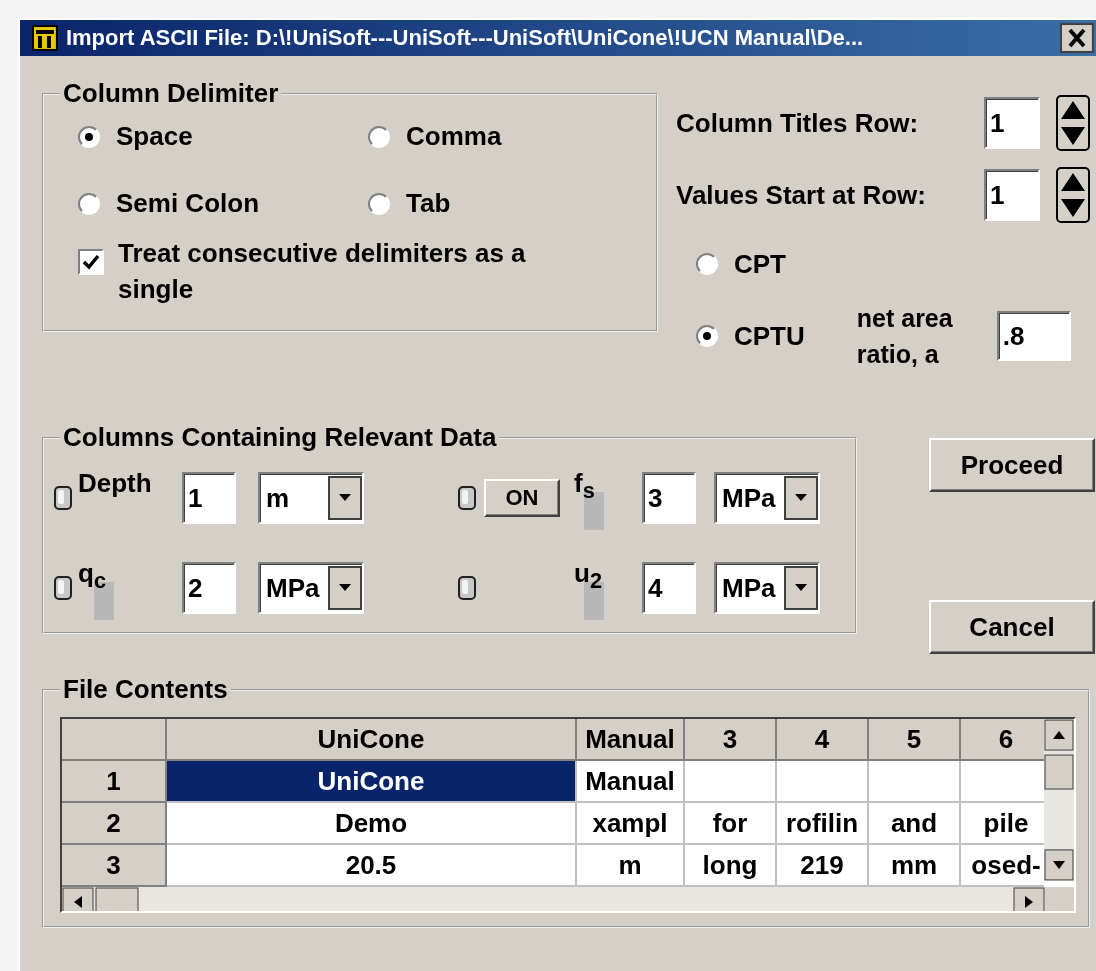 This screenshot has width=1096, height=971. What do you see at coordinates (278, 498) in the screenshot?
I see `unit-dropdown-value: m` at bounding box center [278, 498].